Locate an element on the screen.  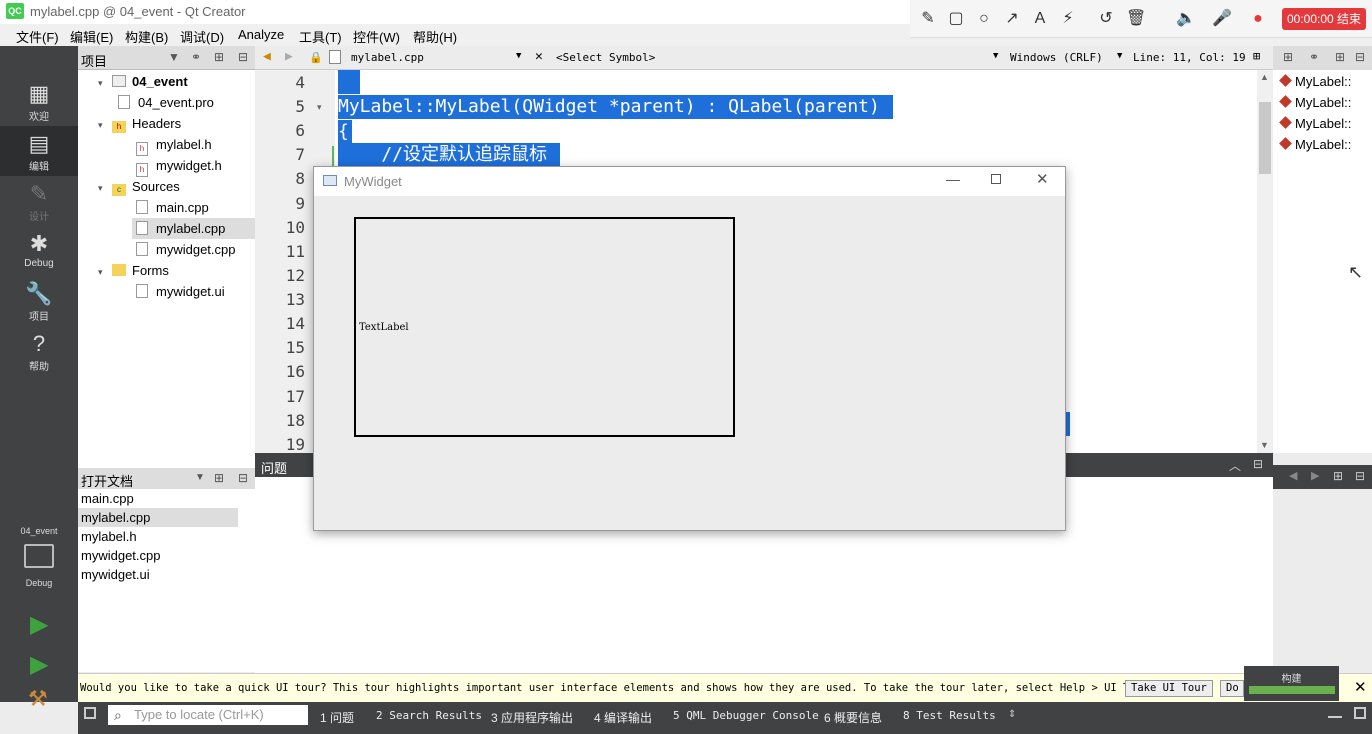
code-line-selection is located at coordinates (349, 82).